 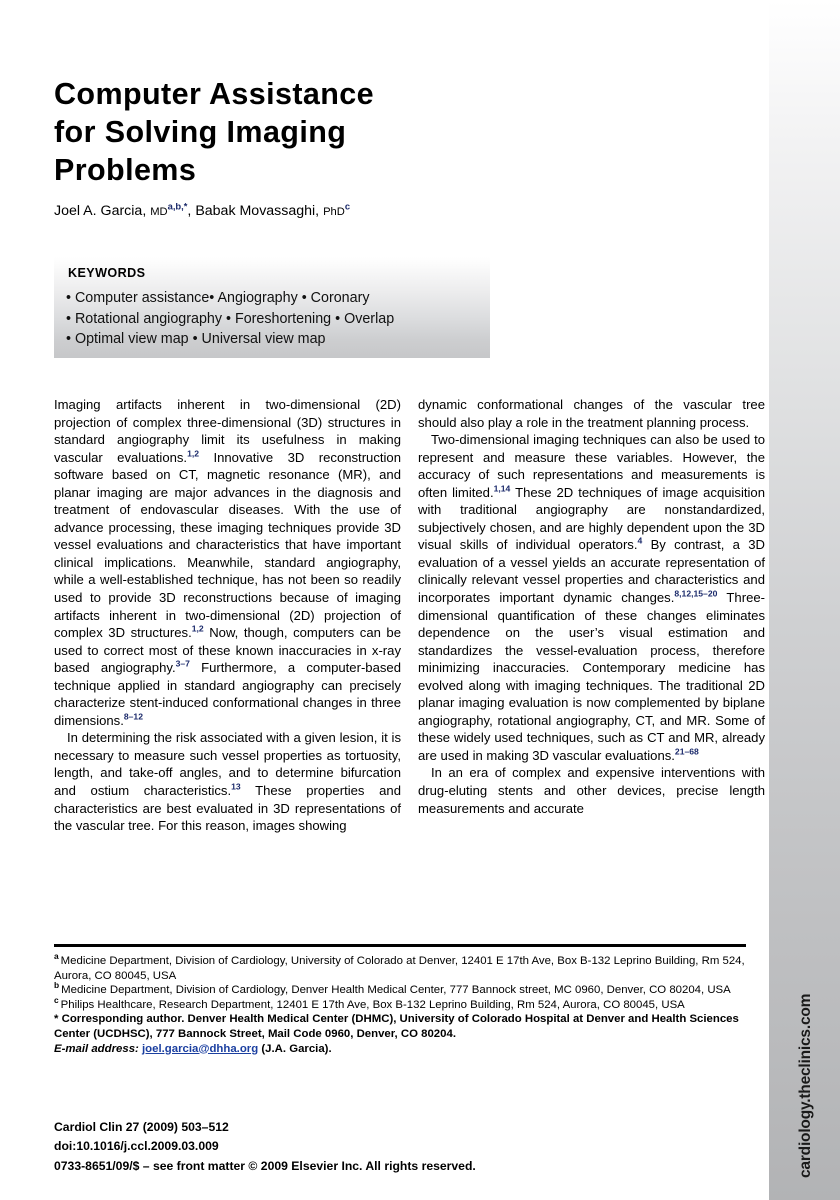 What do you see at coordinates (259, 211) in the screenshot?
I see `author-2-name: Babak Movassaghi,` at bounding box center [259, 211].